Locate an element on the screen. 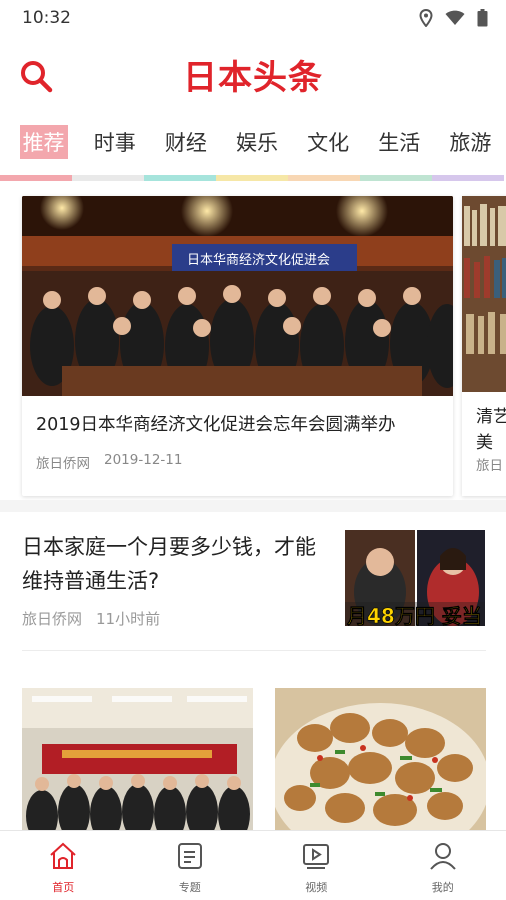  news-source: 旅日侨网 is located at coordinates (52, 619).